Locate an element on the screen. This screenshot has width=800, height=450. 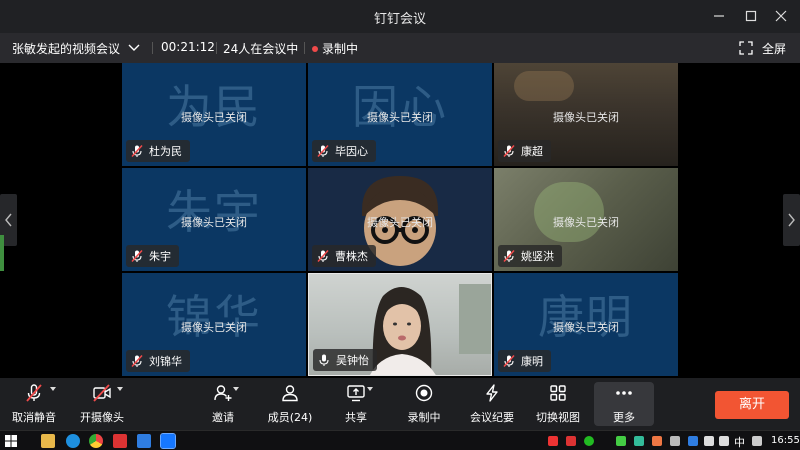
close-icon is located at coordinates (781, 16).